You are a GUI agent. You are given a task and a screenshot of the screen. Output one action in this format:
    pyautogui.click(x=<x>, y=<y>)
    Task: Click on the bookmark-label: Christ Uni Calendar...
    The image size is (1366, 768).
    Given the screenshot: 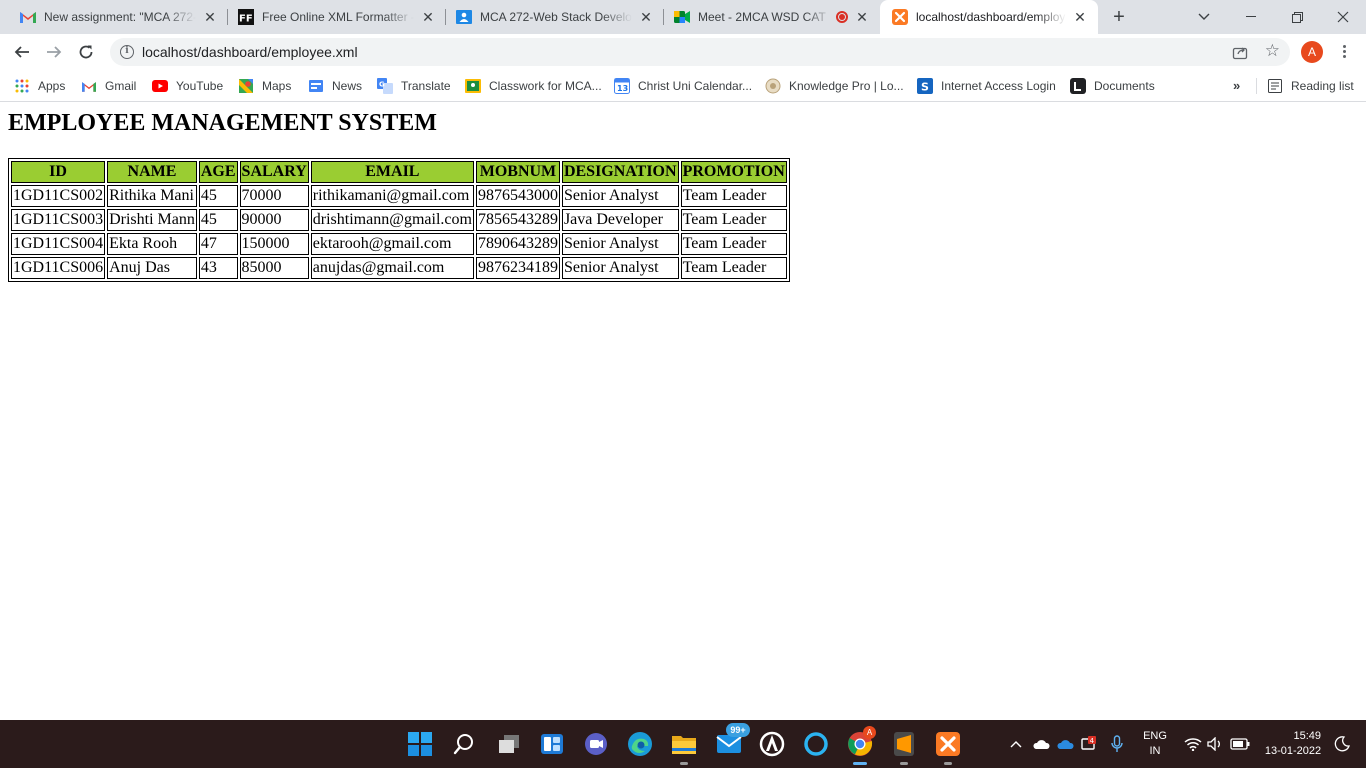 What is the action you would take?
    pyautogui.click(x=695, y=86)
    